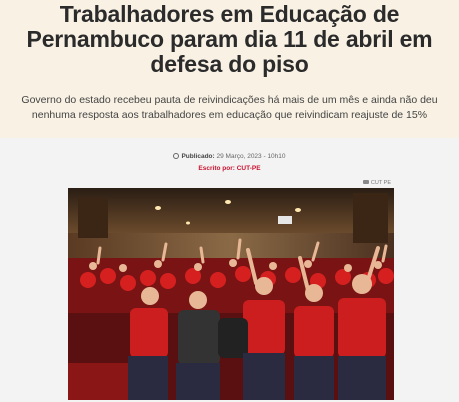 This screenshot has height=402, width=459. What do you see at coordinates (365, 182) in the screenshot?
I see `camera-icon` at bounding box center [365, 182].